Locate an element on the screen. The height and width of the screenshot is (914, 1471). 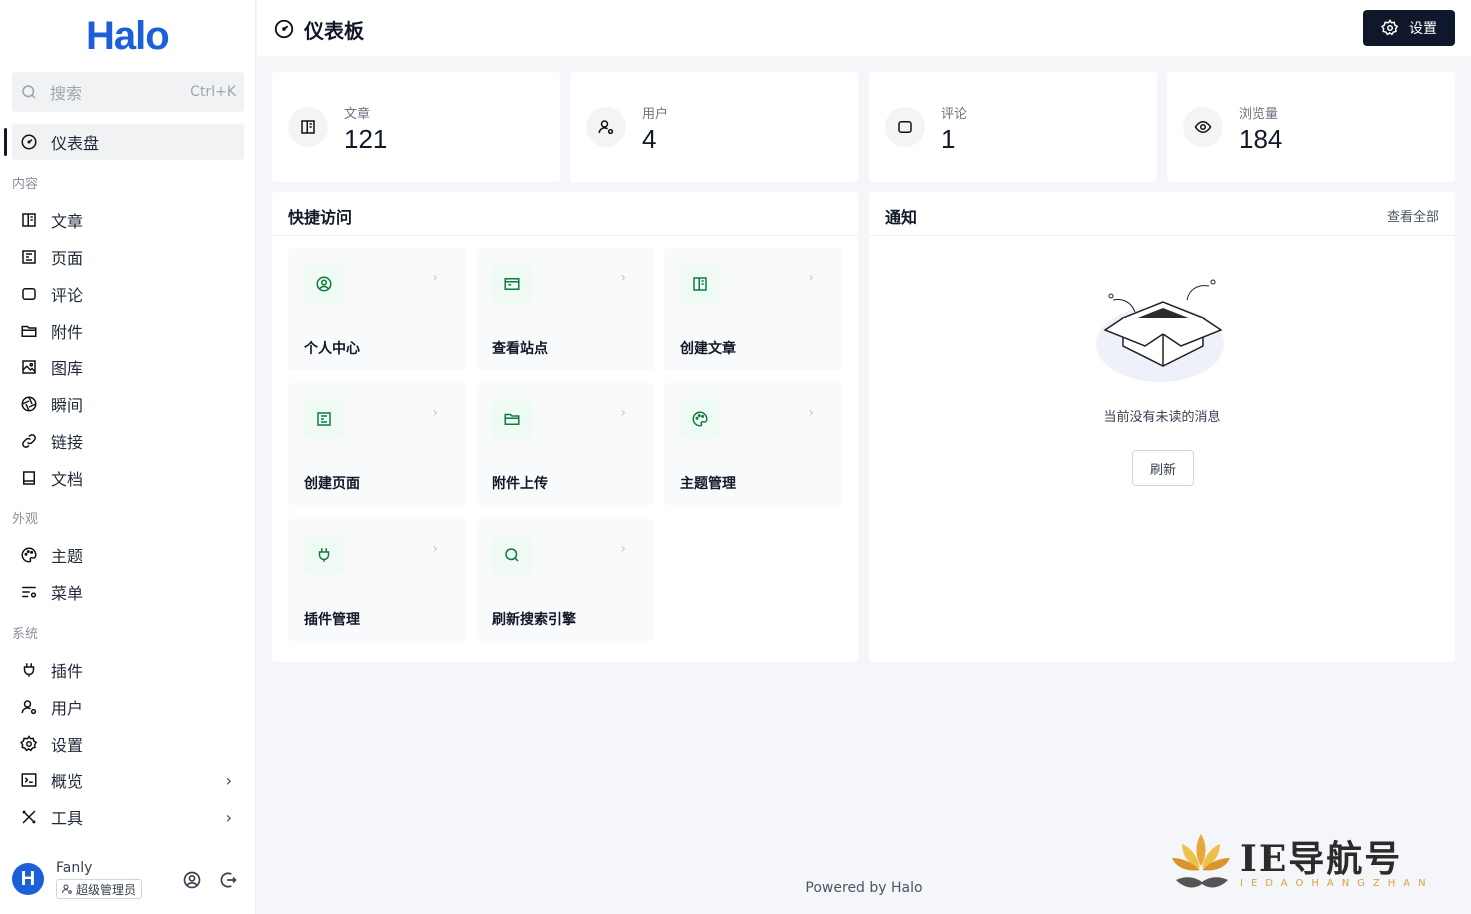
page-title: 仪表板 is located at coordinates (334, 31).